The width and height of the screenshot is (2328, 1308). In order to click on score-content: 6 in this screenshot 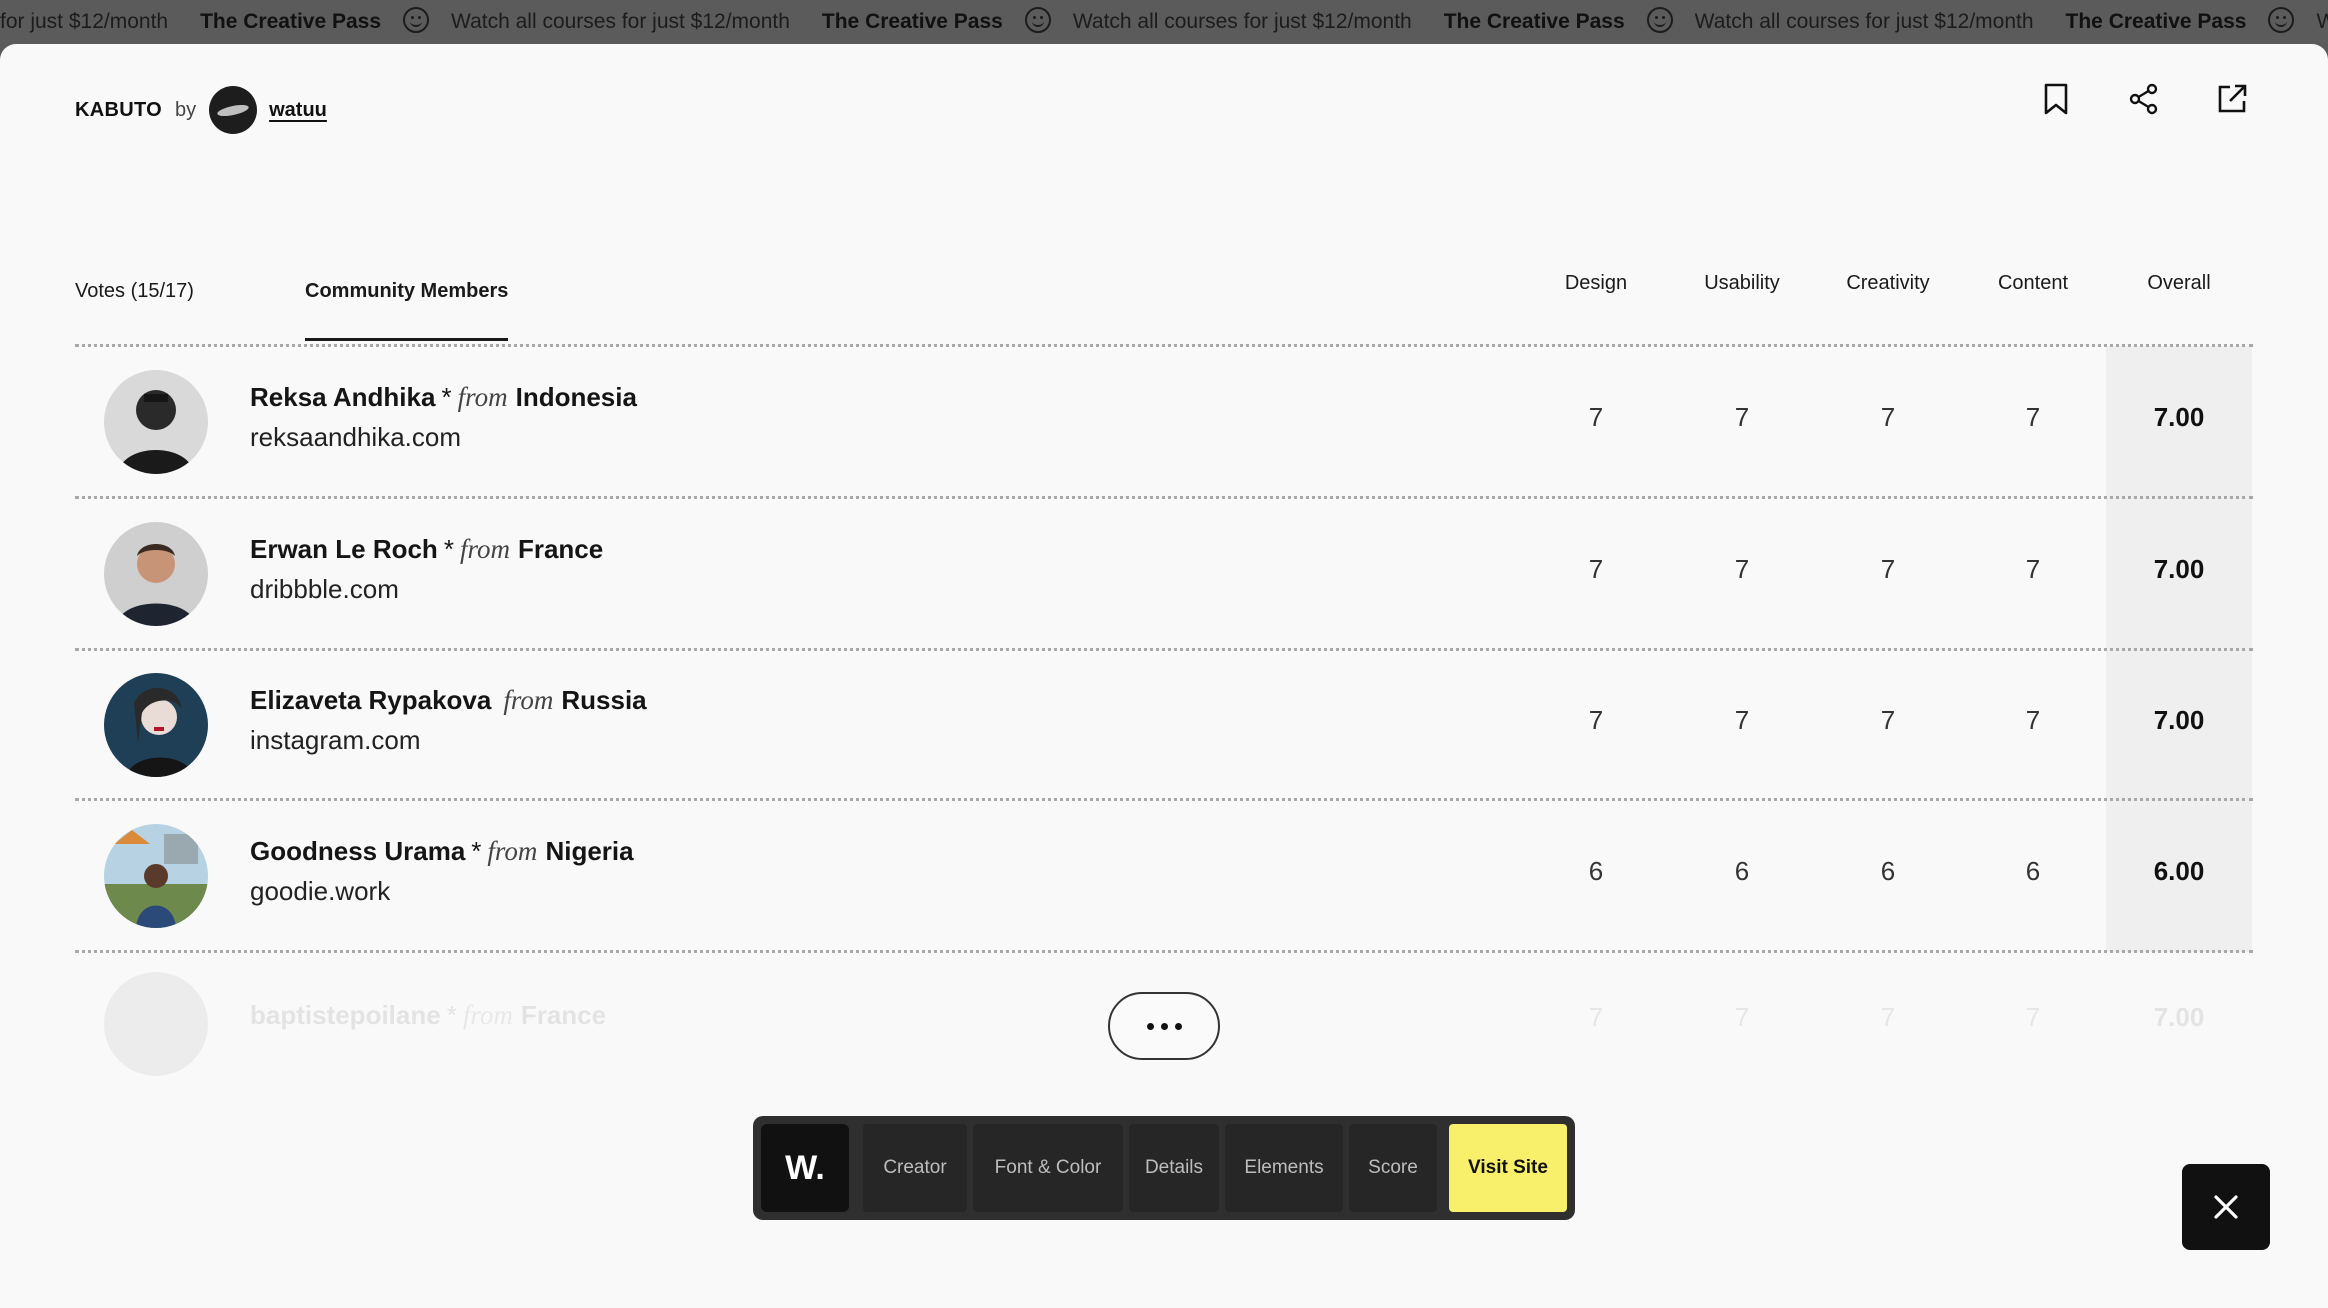, I will do `click(2033, 871)`.